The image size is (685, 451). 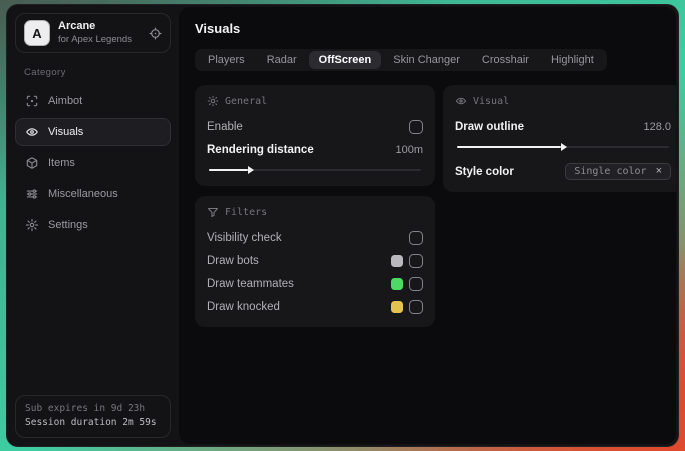 I want to click on sidebar-item-label: Settings, so click(x=68, y=225).